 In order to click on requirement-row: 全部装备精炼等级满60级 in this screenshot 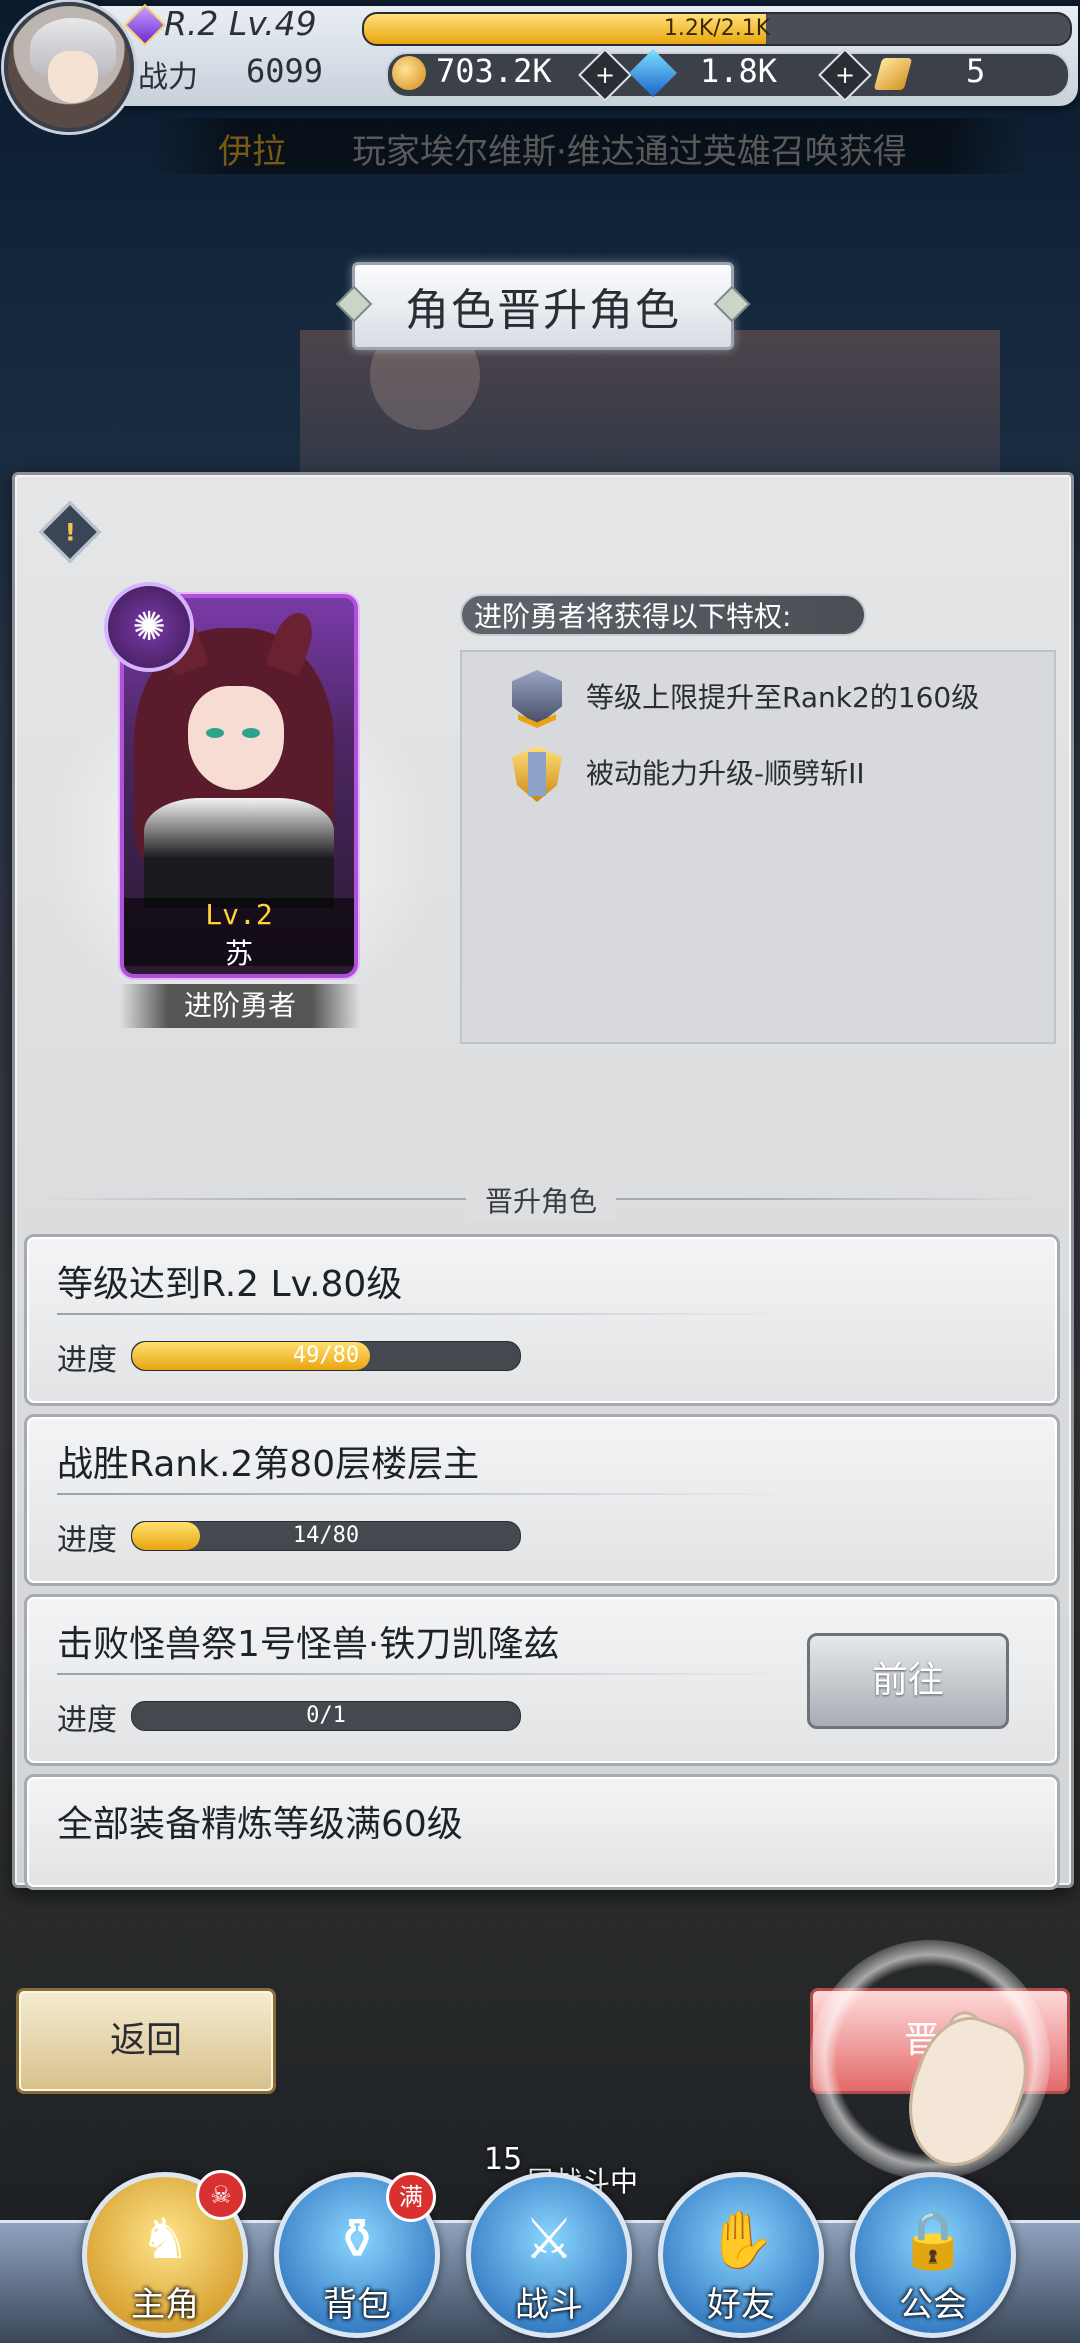, I will do `click(542, 1832)`.